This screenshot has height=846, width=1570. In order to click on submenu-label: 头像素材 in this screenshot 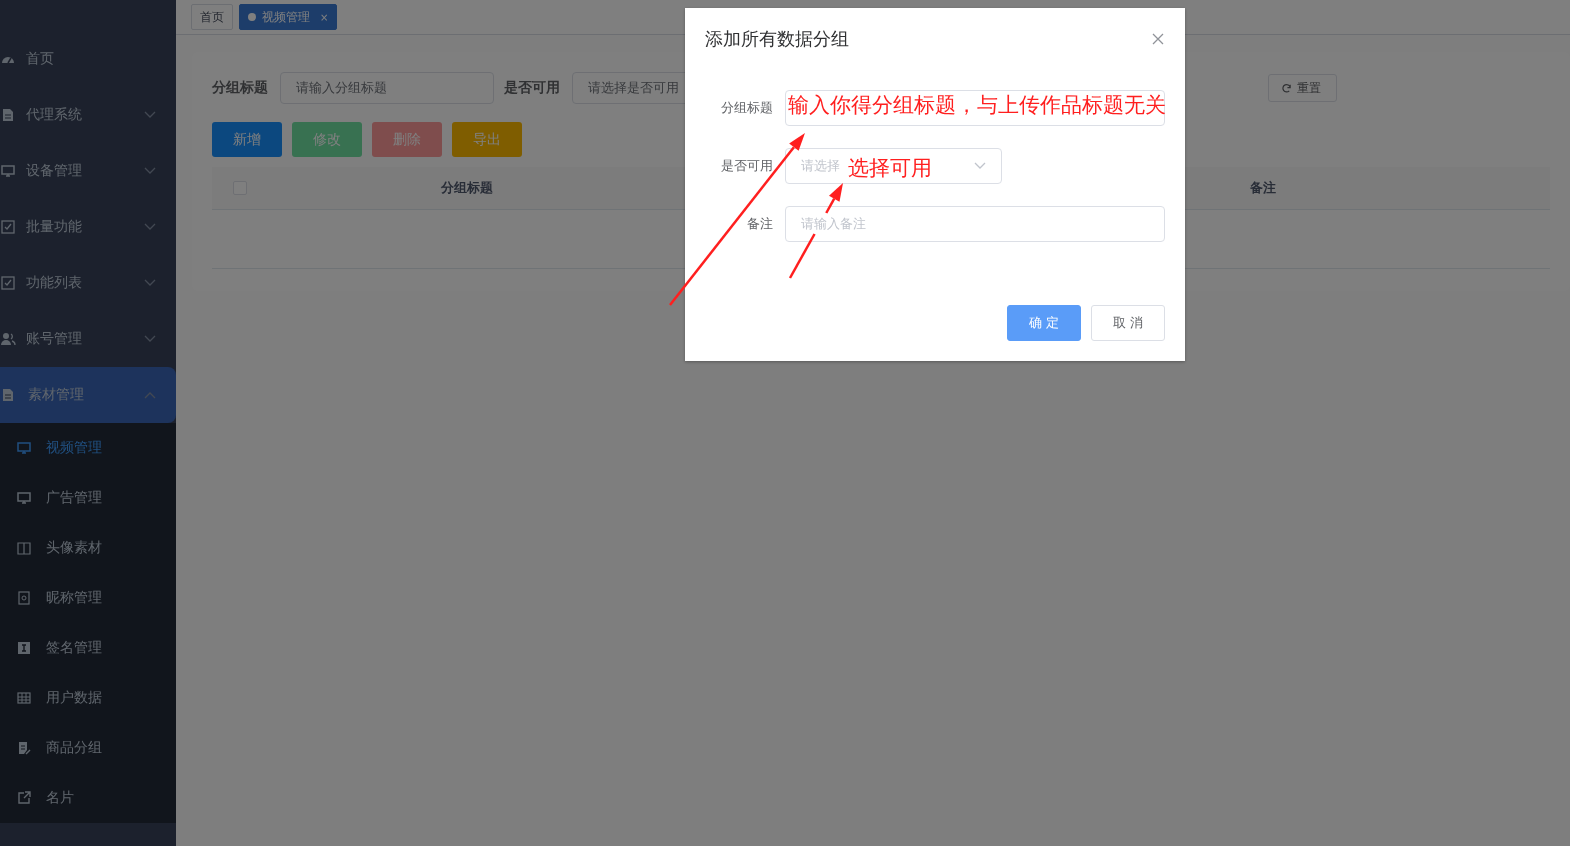, I will do `click(74, 548)`.